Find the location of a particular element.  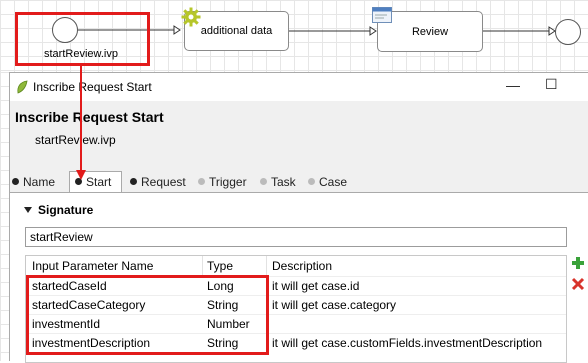

maximize-button: ☐ is located at coordinates (551, 84).